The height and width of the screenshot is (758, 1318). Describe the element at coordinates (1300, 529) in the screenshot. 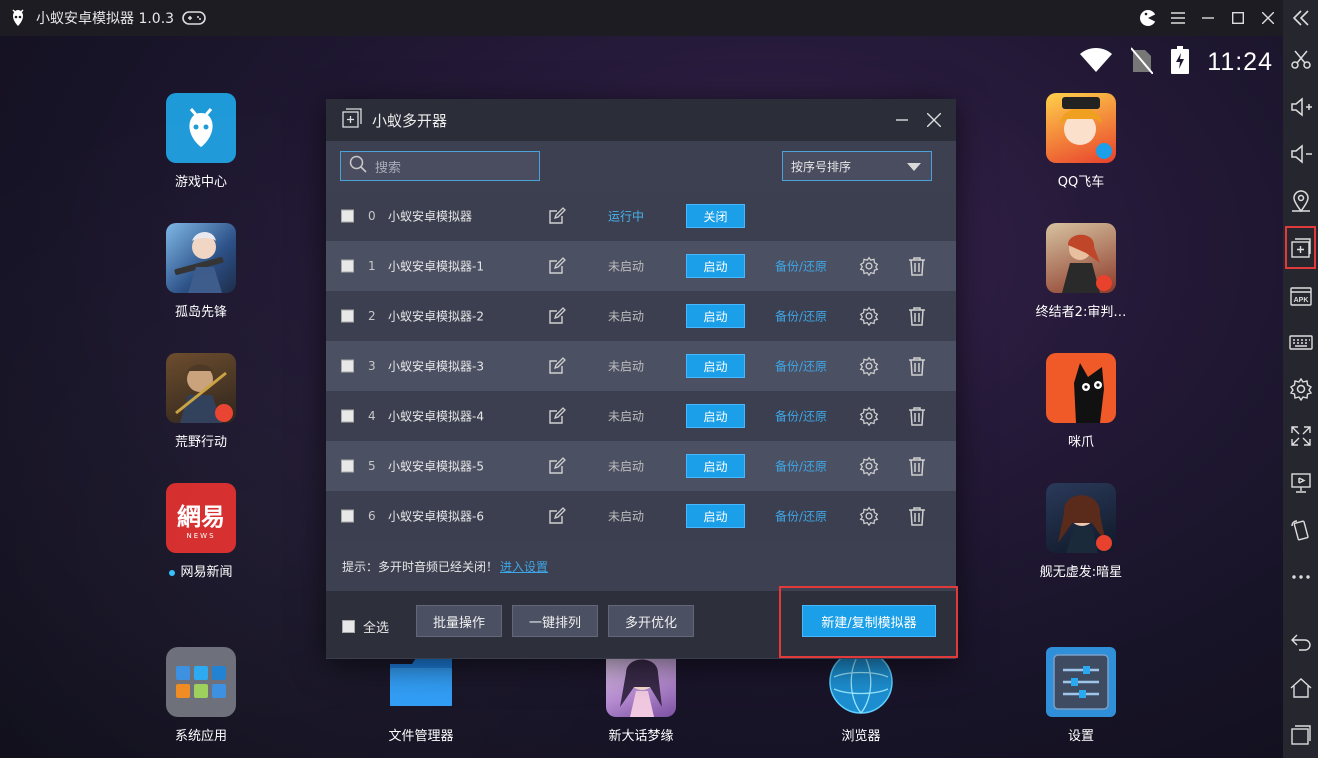

I see `rotate-icon` at that location.